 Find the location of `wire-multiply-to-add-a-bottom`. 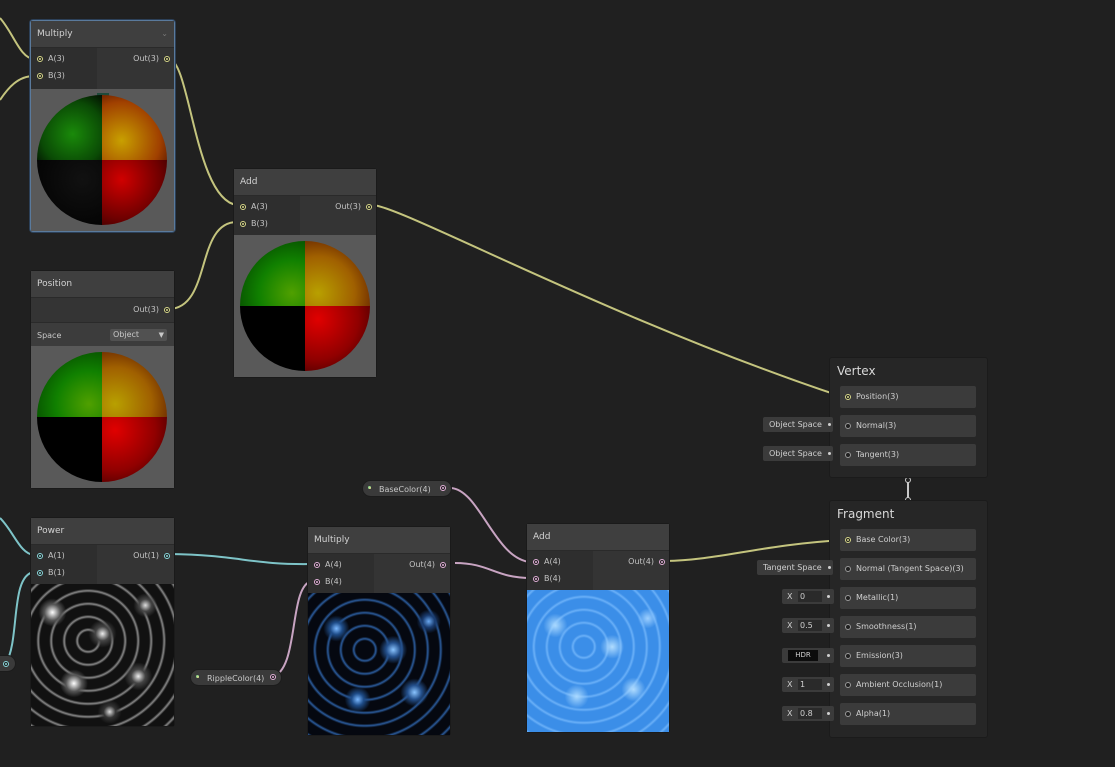

wire-multiply-to-add-a-bottom is located at coordinates (493, 570).